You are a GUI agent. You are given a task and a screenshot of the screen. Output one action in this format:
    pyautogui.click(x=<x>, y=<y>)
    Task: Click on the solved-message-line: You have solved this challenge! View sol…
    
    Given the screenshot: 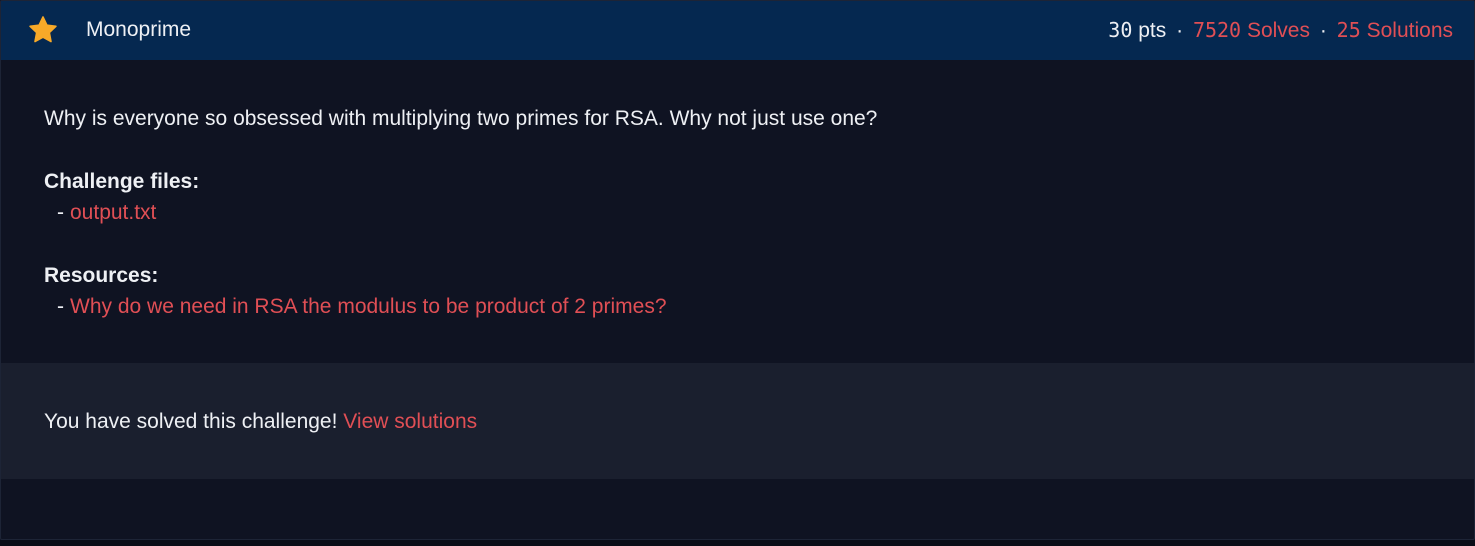 What is the action you would take?
    pyautogui.click(x=260, y=422)
    